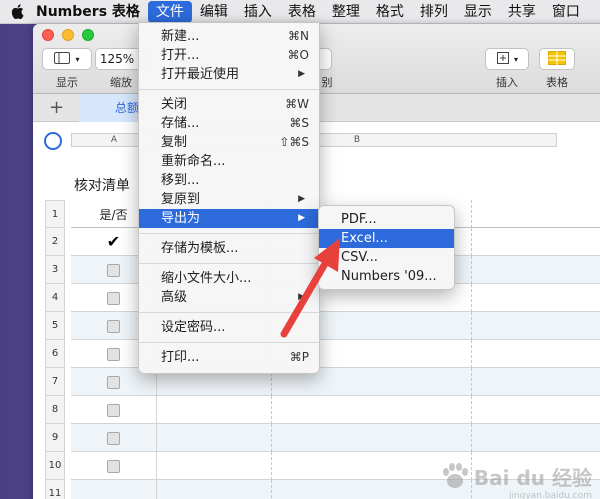  I want to click on menu-item-close: 关闭 ⌘W, so click(229, 104).